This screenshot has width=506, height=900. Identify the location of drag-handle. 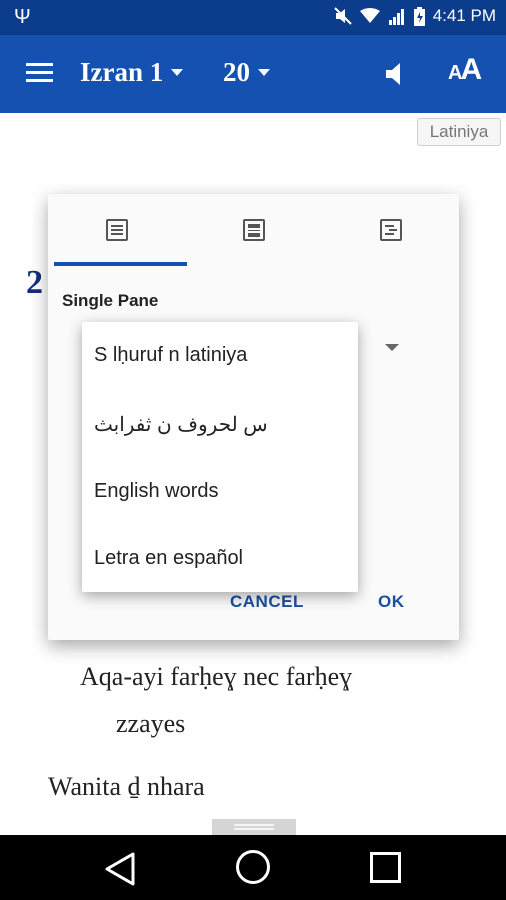
(254, 827).